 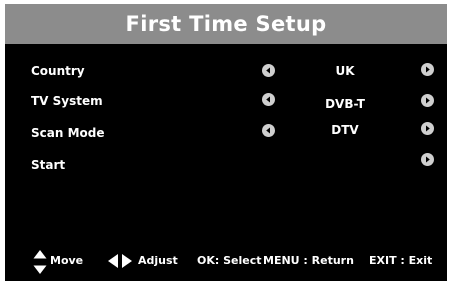 I want to click on start-label: Start, so click(x=48, y=165).